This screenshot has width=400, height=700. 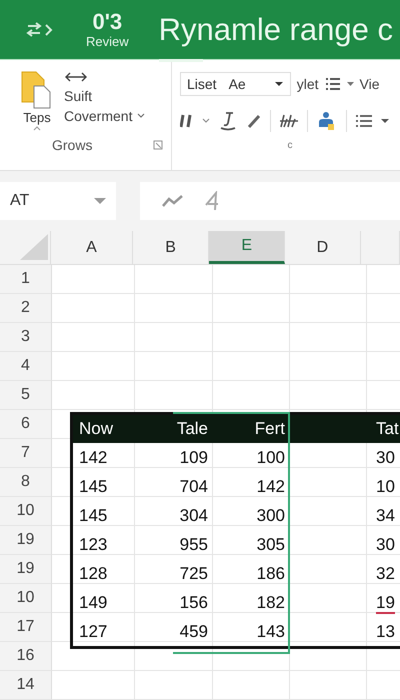 What do you see at coordinates (93, 544) in the screenshot?
I see `table-cell: 123` at bounding box center [93, 544].